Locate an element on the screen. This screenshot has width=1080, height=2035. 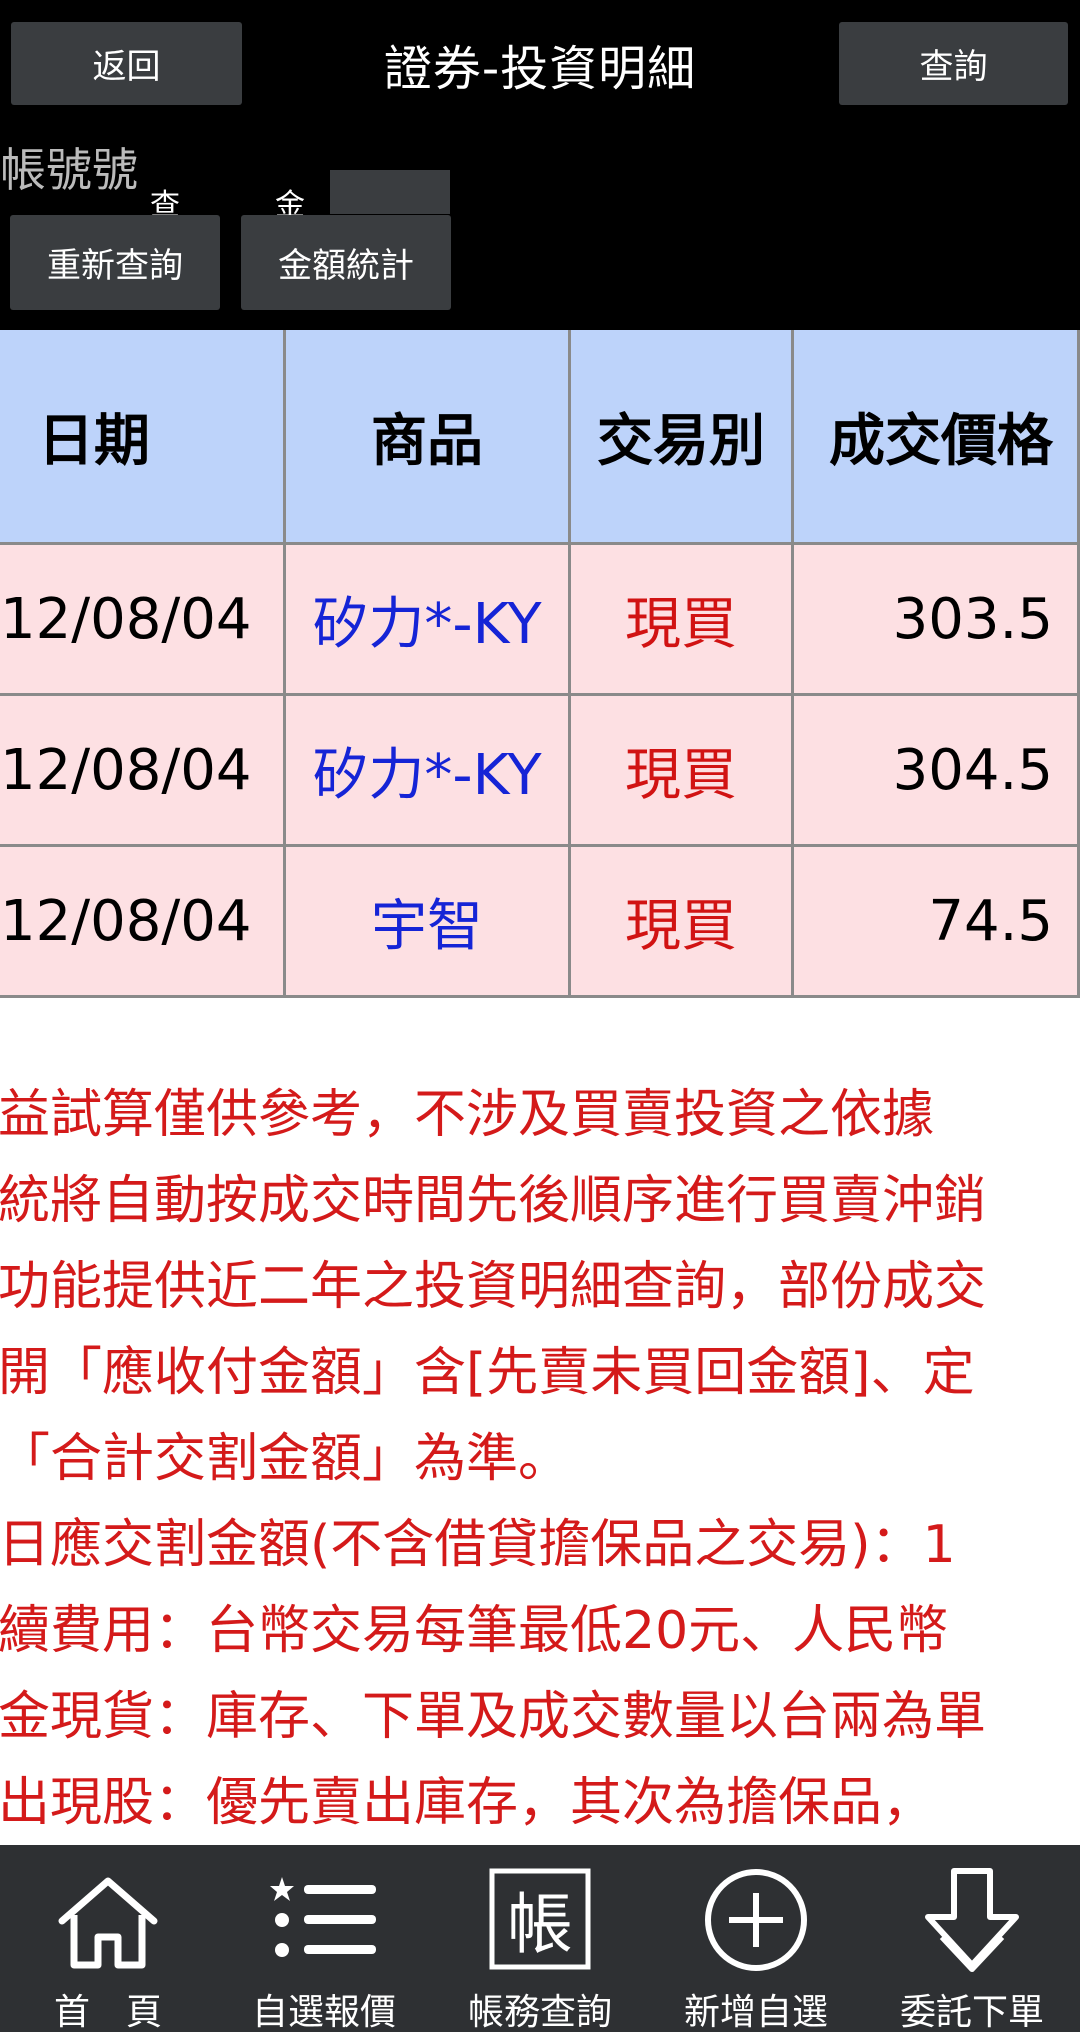
order-down-arrow-icon is located at coordinates (972, 1920).